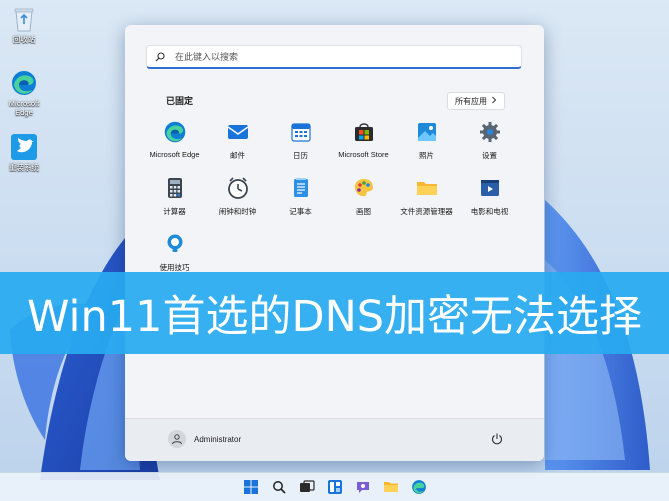 The height and width of the screenshot is (501, 669). I want to click on desktop-icon-edge: Microsoft Edge, so click(24, 92).